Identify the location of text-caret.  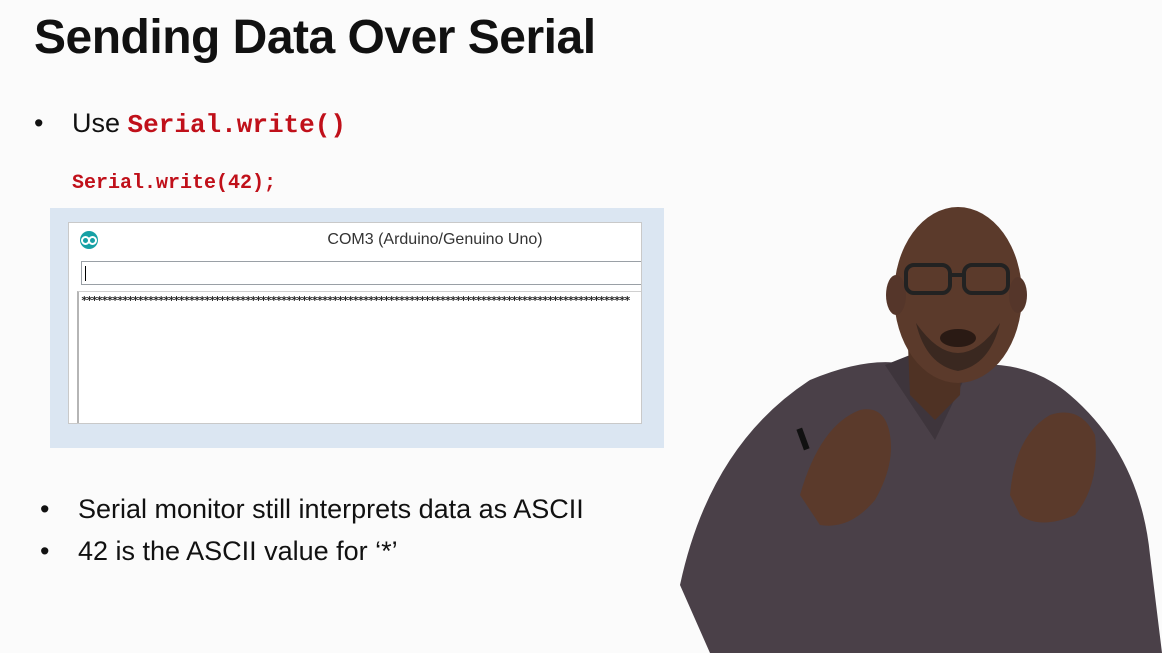
(85, 273).